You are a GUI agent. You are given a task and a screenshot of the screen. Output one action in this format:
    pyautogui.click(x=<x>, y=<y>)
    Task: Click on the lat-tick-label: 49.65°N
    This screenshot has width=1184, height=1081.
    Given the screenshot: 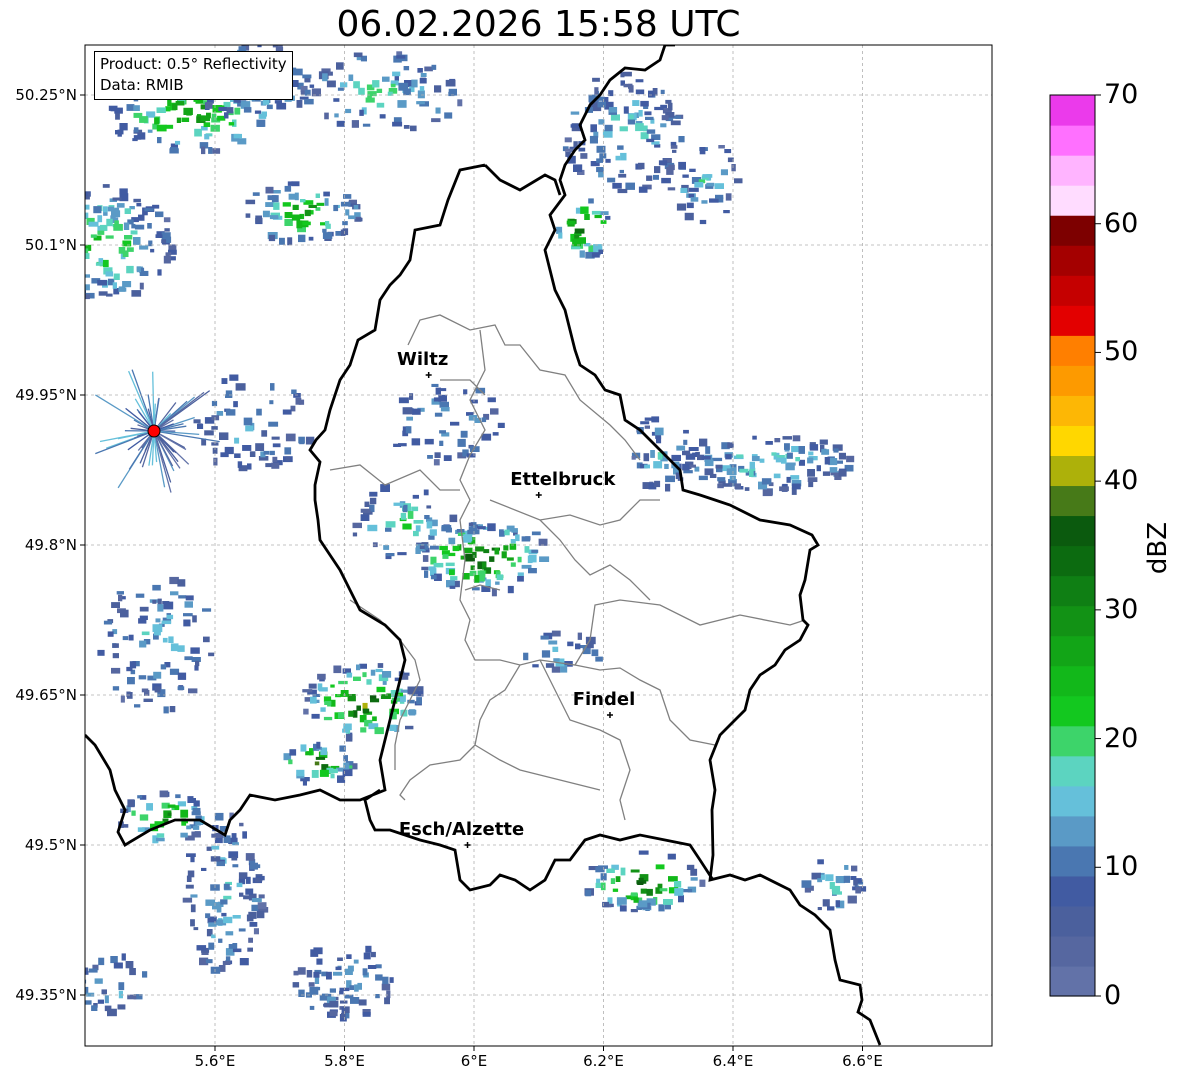 What is the action you would take?
    pyautogui.click(x=46, y=695)
    